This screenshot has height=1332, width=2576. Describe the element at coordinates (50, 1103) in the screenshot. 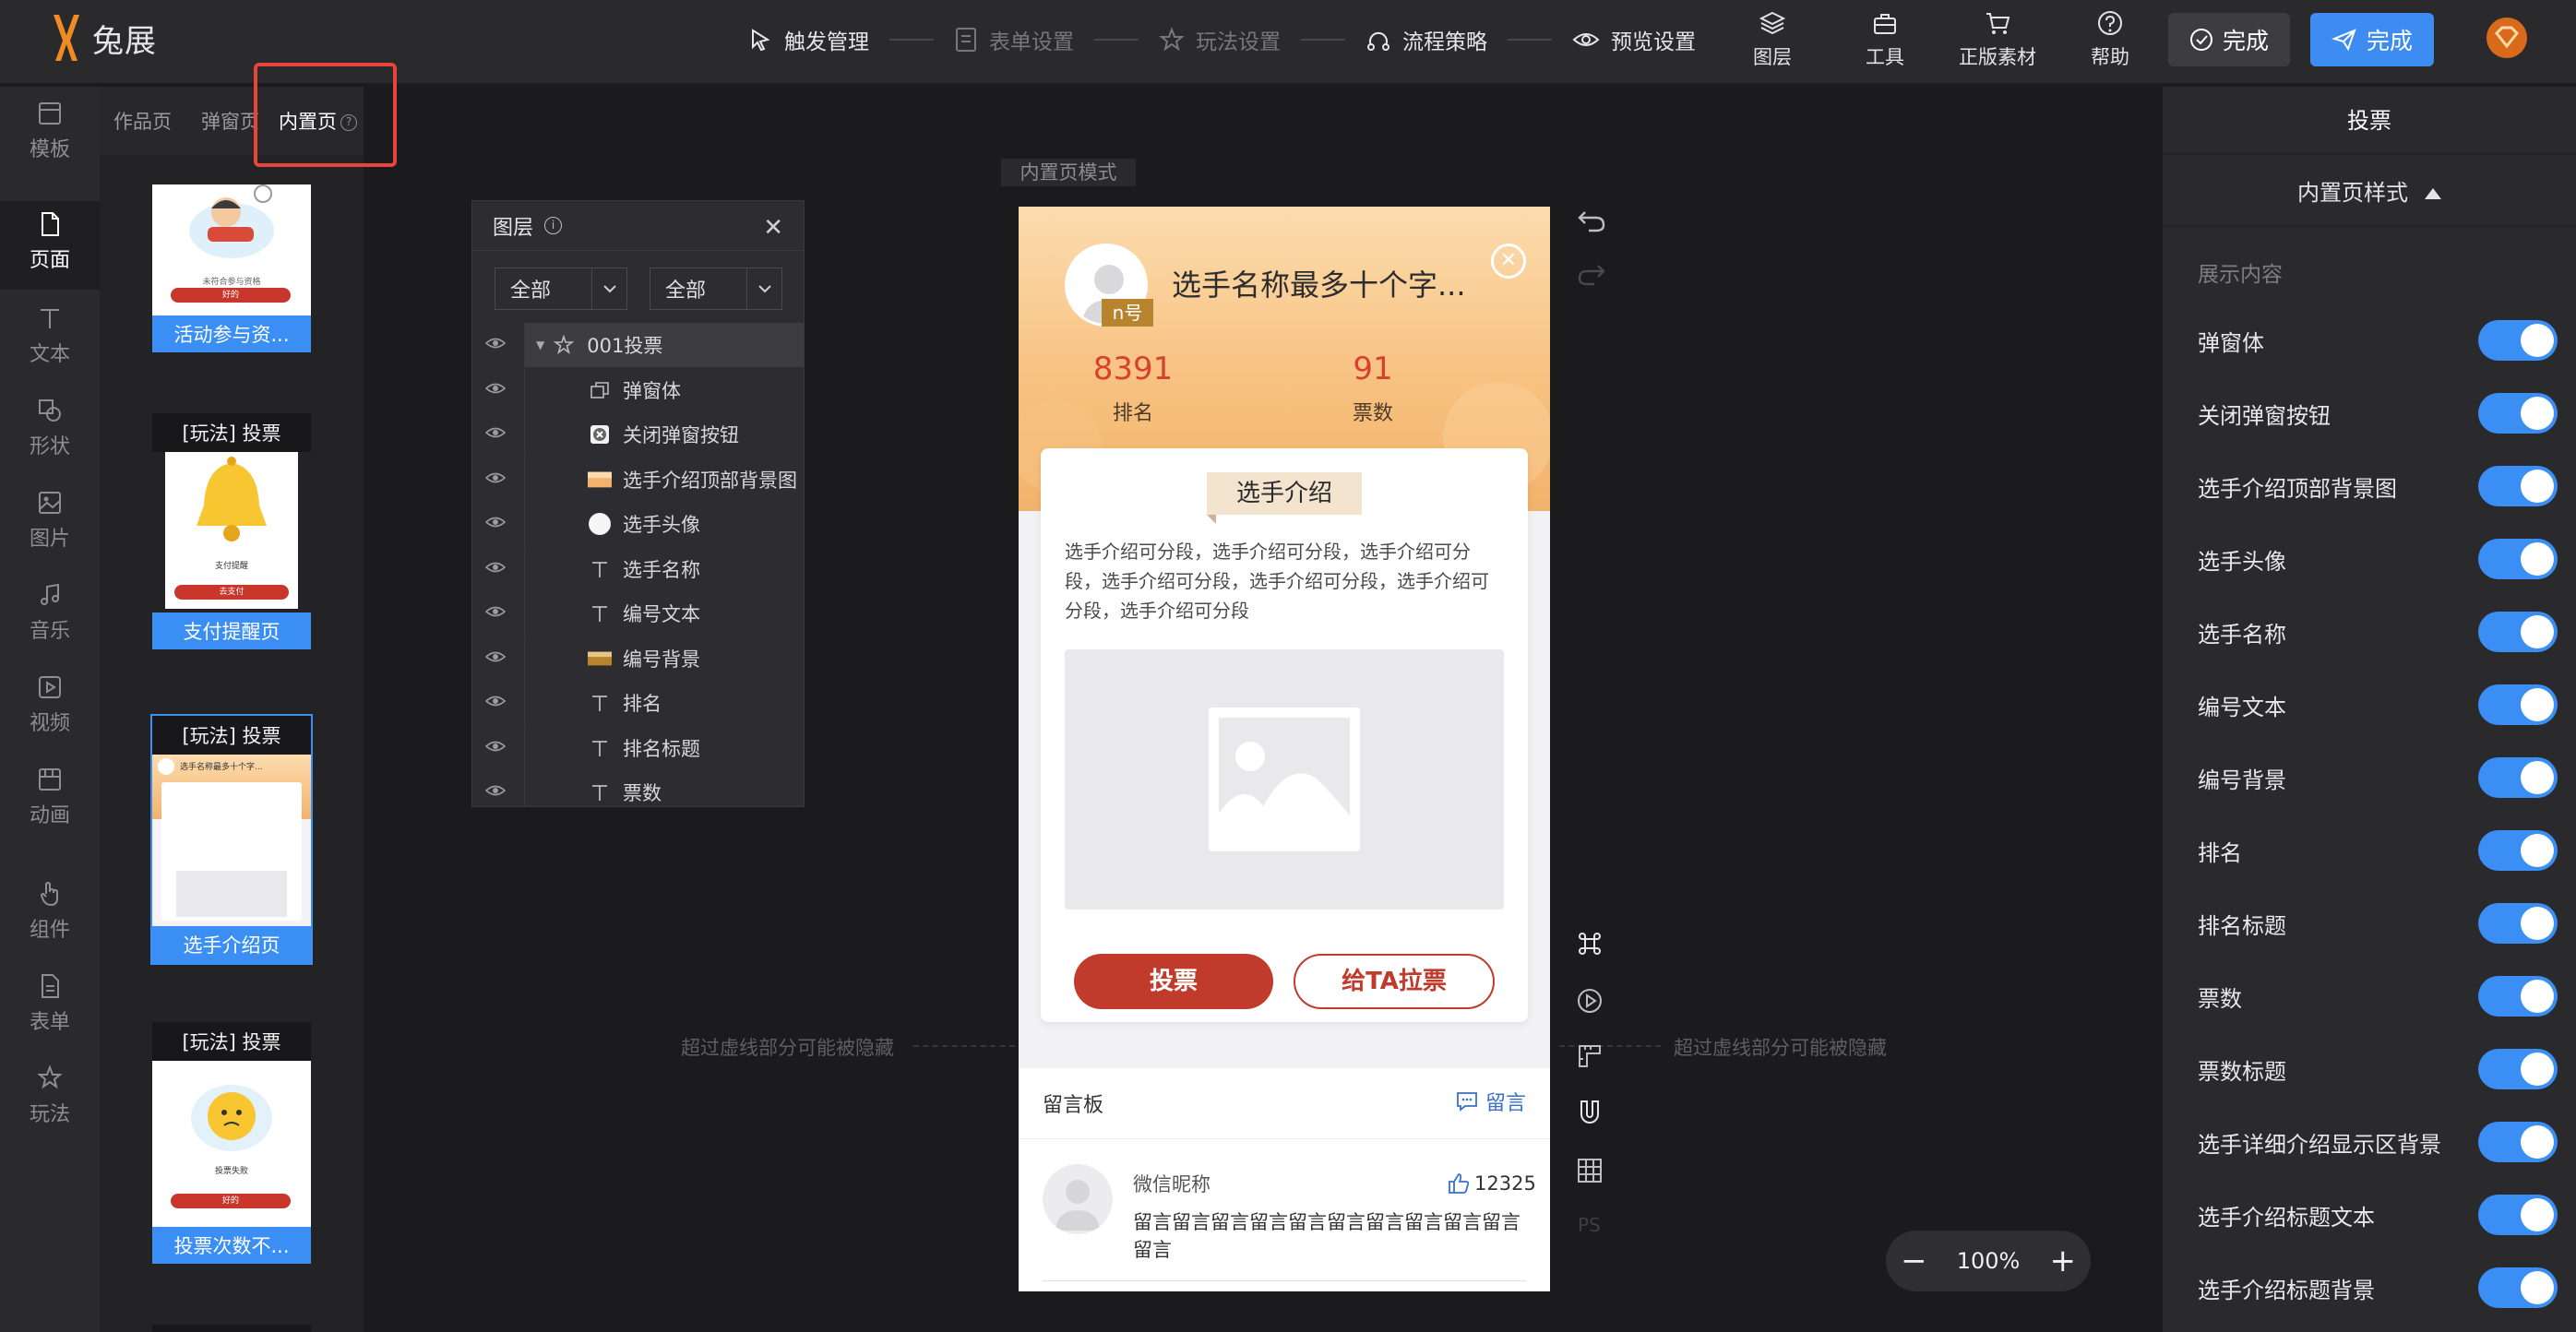

I see `leftbar-gameplay: 玩法` at that location.